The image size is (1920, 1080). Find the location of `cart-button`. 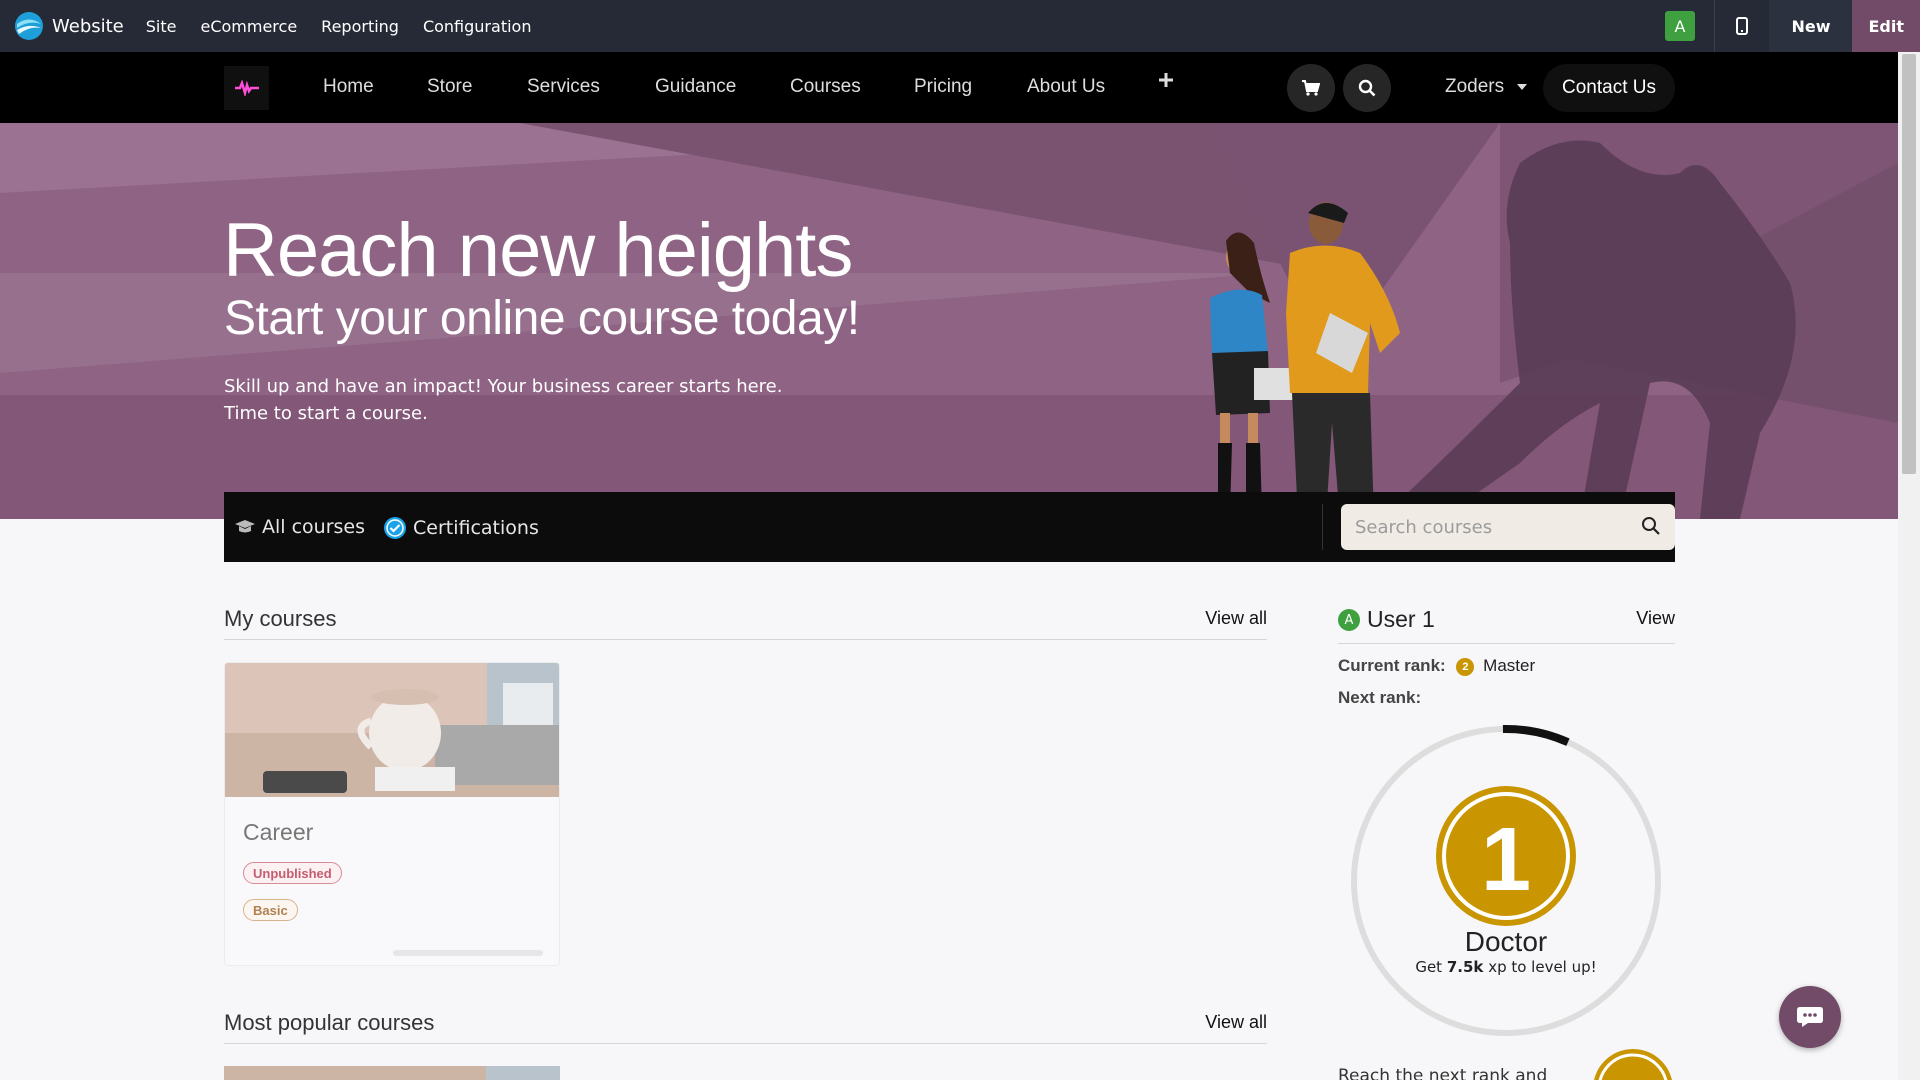

cart-button is located at coordinates (1311, 88).